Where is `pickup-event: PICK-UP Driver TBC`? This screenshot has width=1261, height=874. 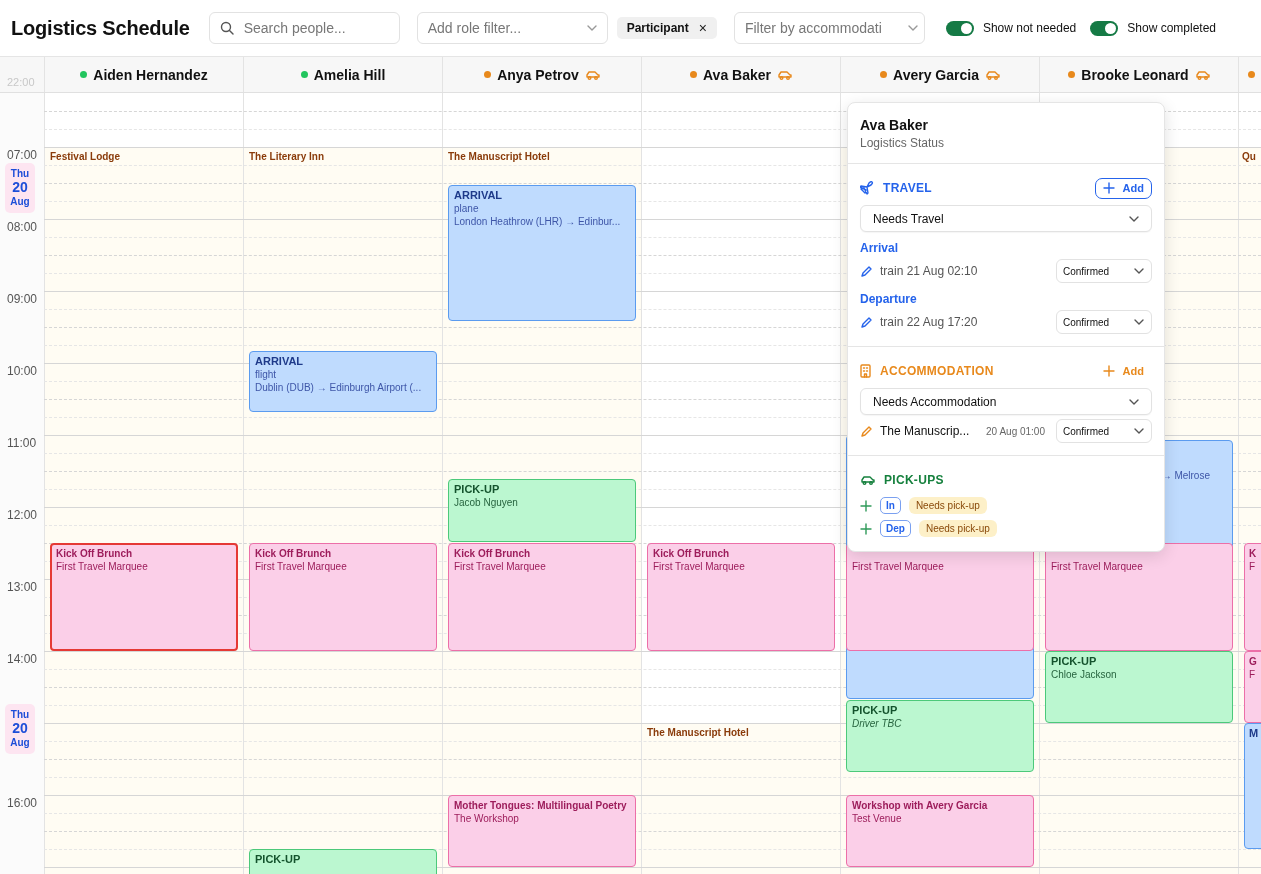
pickup-event: PICK-UP Driver TBC is located at coordinates (940, 736).